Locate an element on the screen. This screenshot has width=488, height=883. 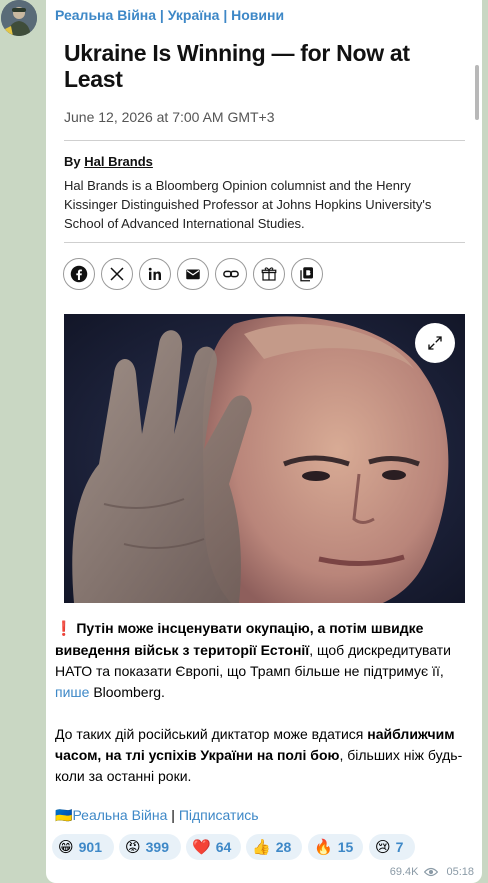
view-count: 69.4K is located at coordinates (404, 872).